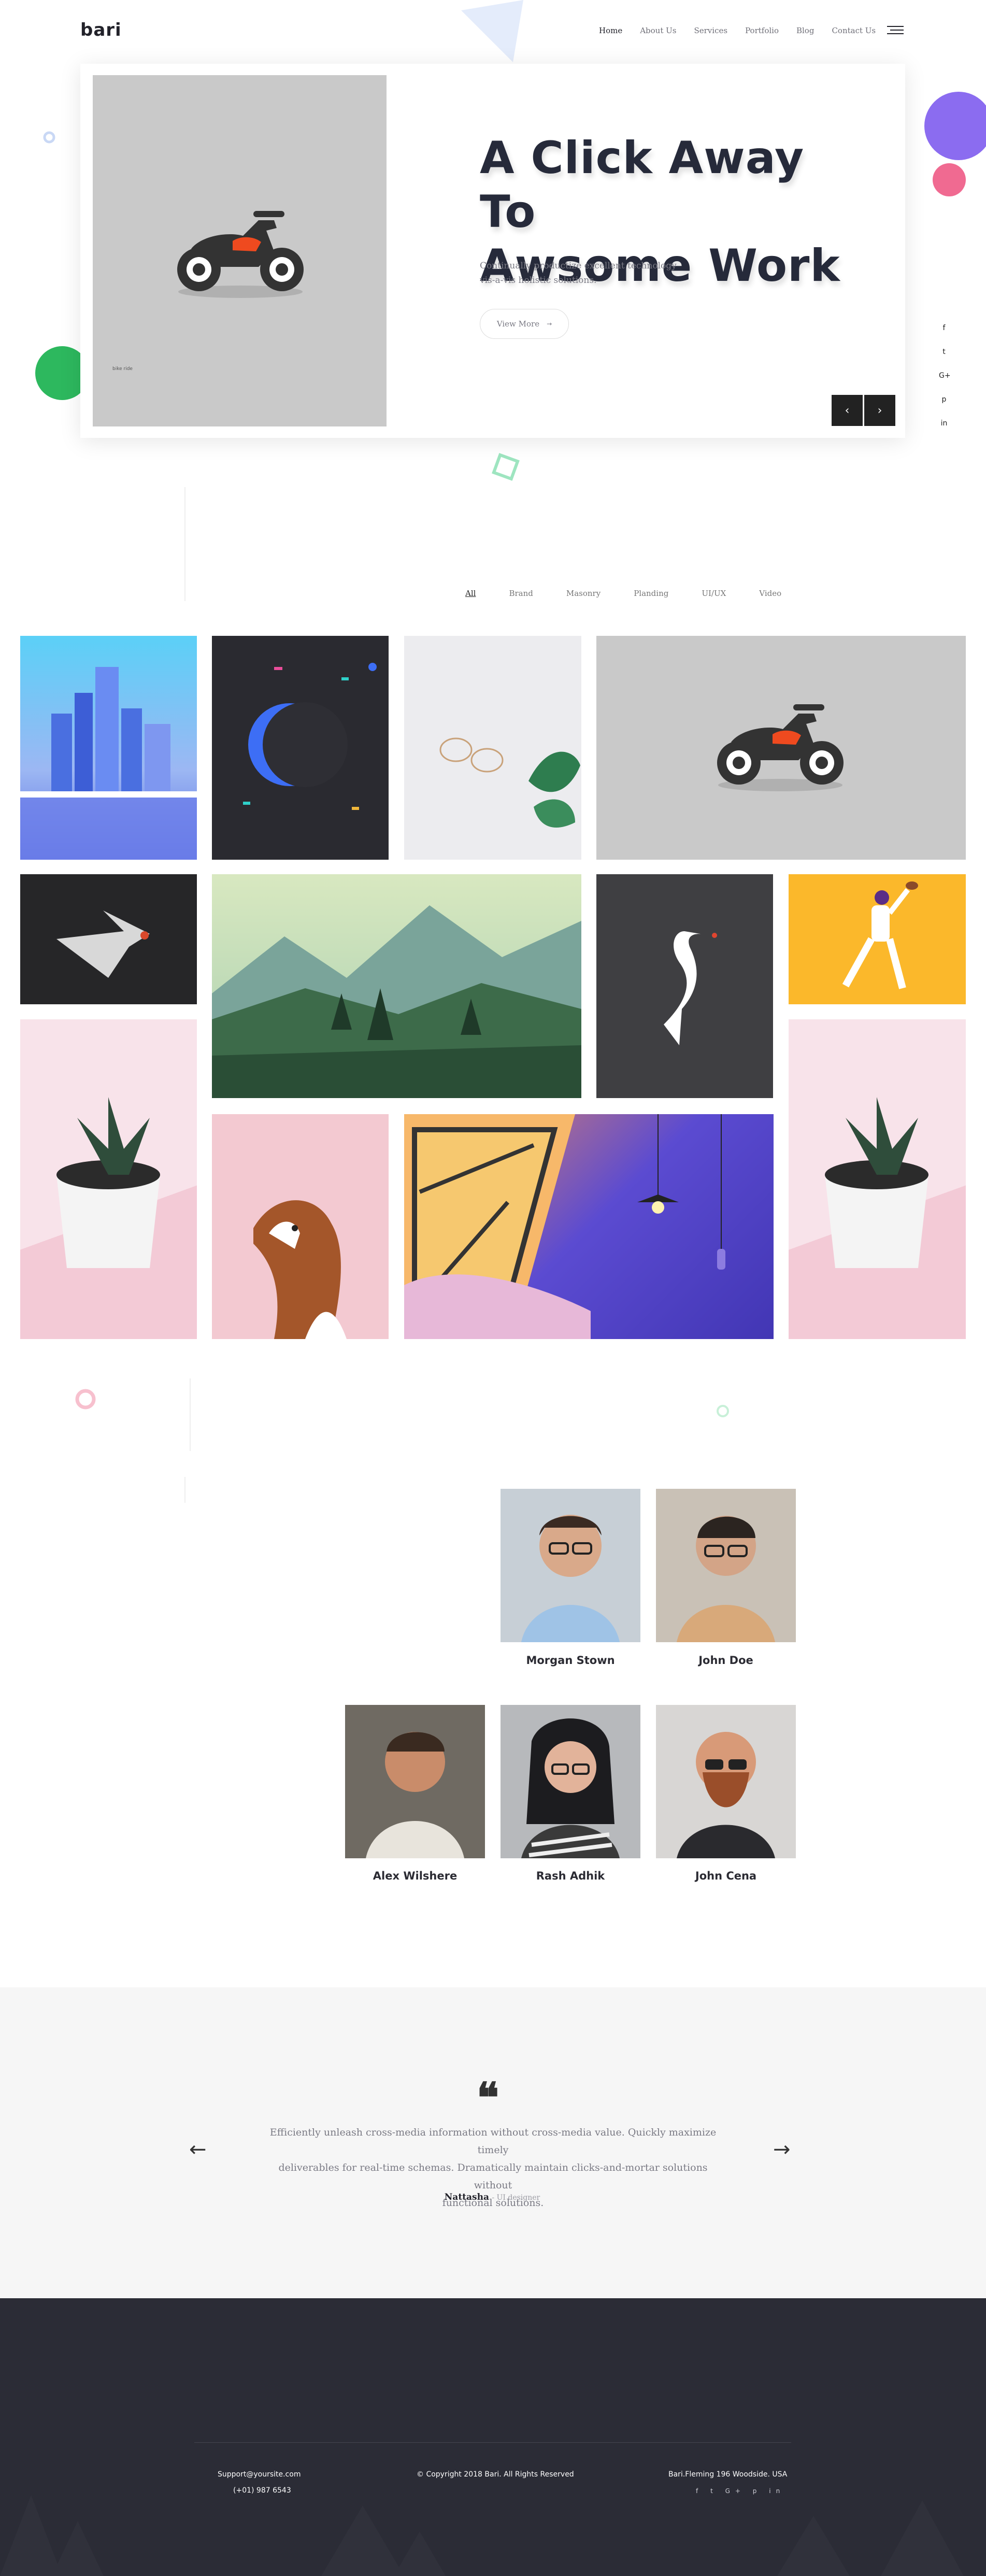 Image resolution: width=986 pixels, height=2576 pixels. What do you see at coordinates (103, 944) in the screenshot?
I see `swallow-illustration` at bounding box center [103, 944].